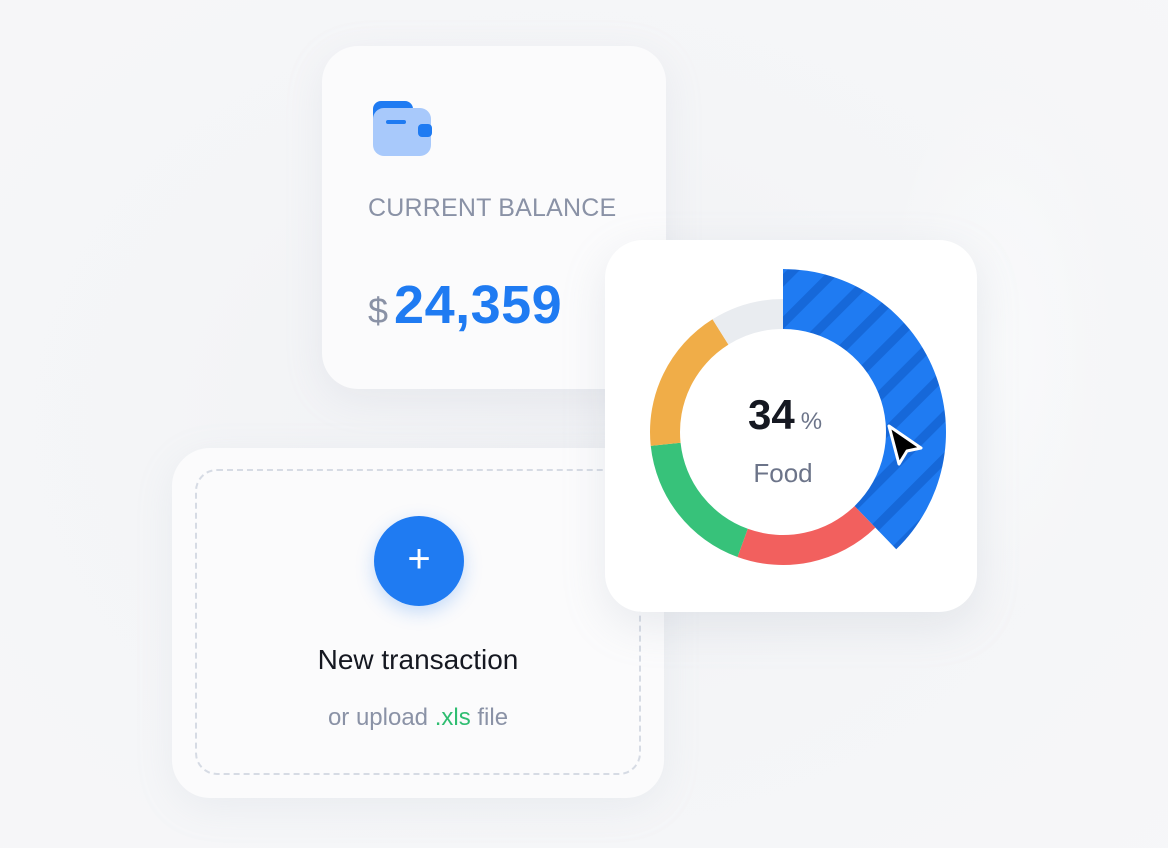 This screenshot has height=848, width=1168. I want to click on balance-value: 24,359, so click(478, 305).